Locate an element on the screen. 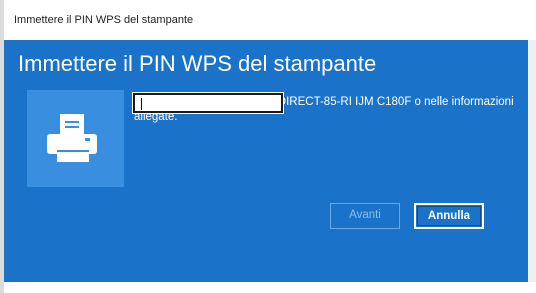 This screenshot has height=293, width=536. text-caret is located at coordinates (141, 104).